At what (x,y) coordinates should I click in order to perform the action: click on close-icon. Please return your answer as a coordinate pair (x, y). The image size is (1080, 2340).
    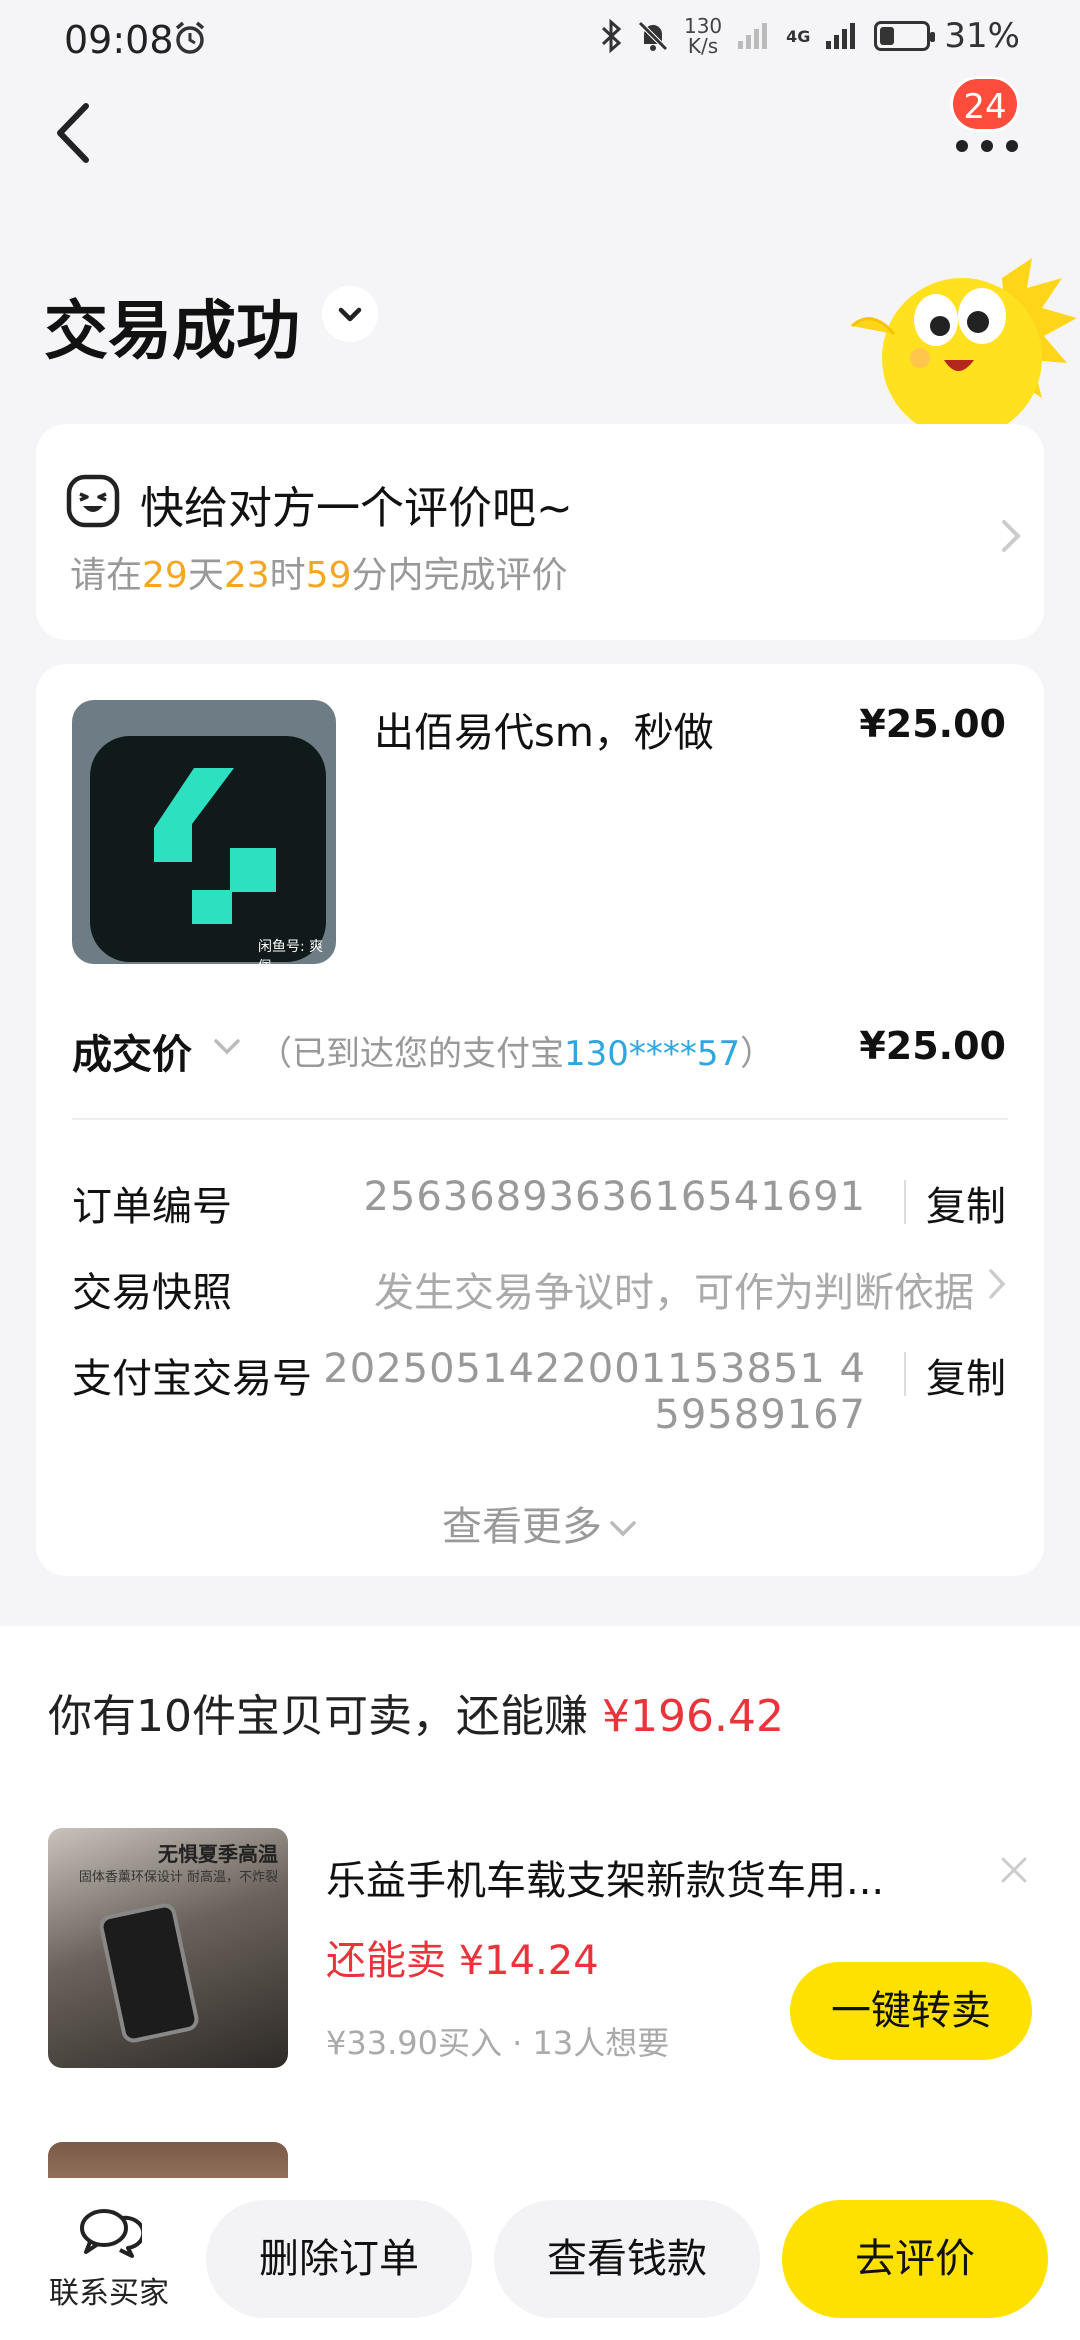
    Looking at the image, I should click on (1014, 1870).